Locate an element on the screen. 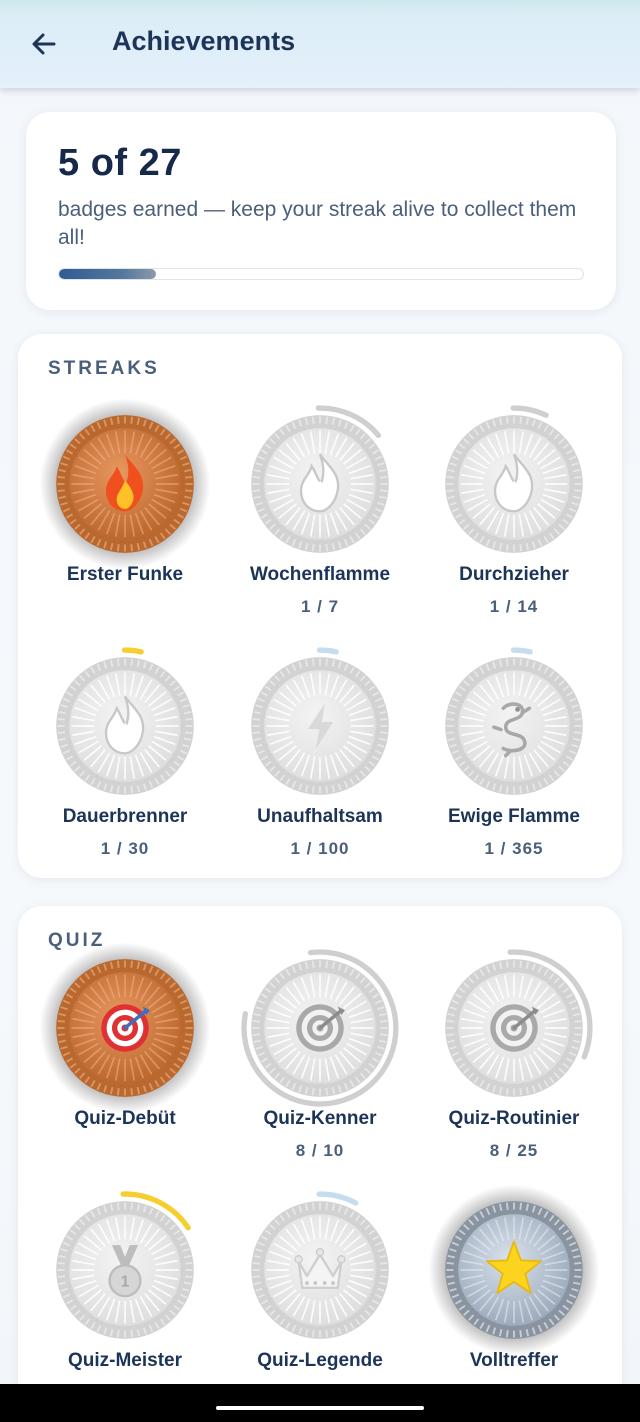 This screenshot has height=1422, width=640. badge-name: Quiz-Kenner is located at coordinates (320, 1118).